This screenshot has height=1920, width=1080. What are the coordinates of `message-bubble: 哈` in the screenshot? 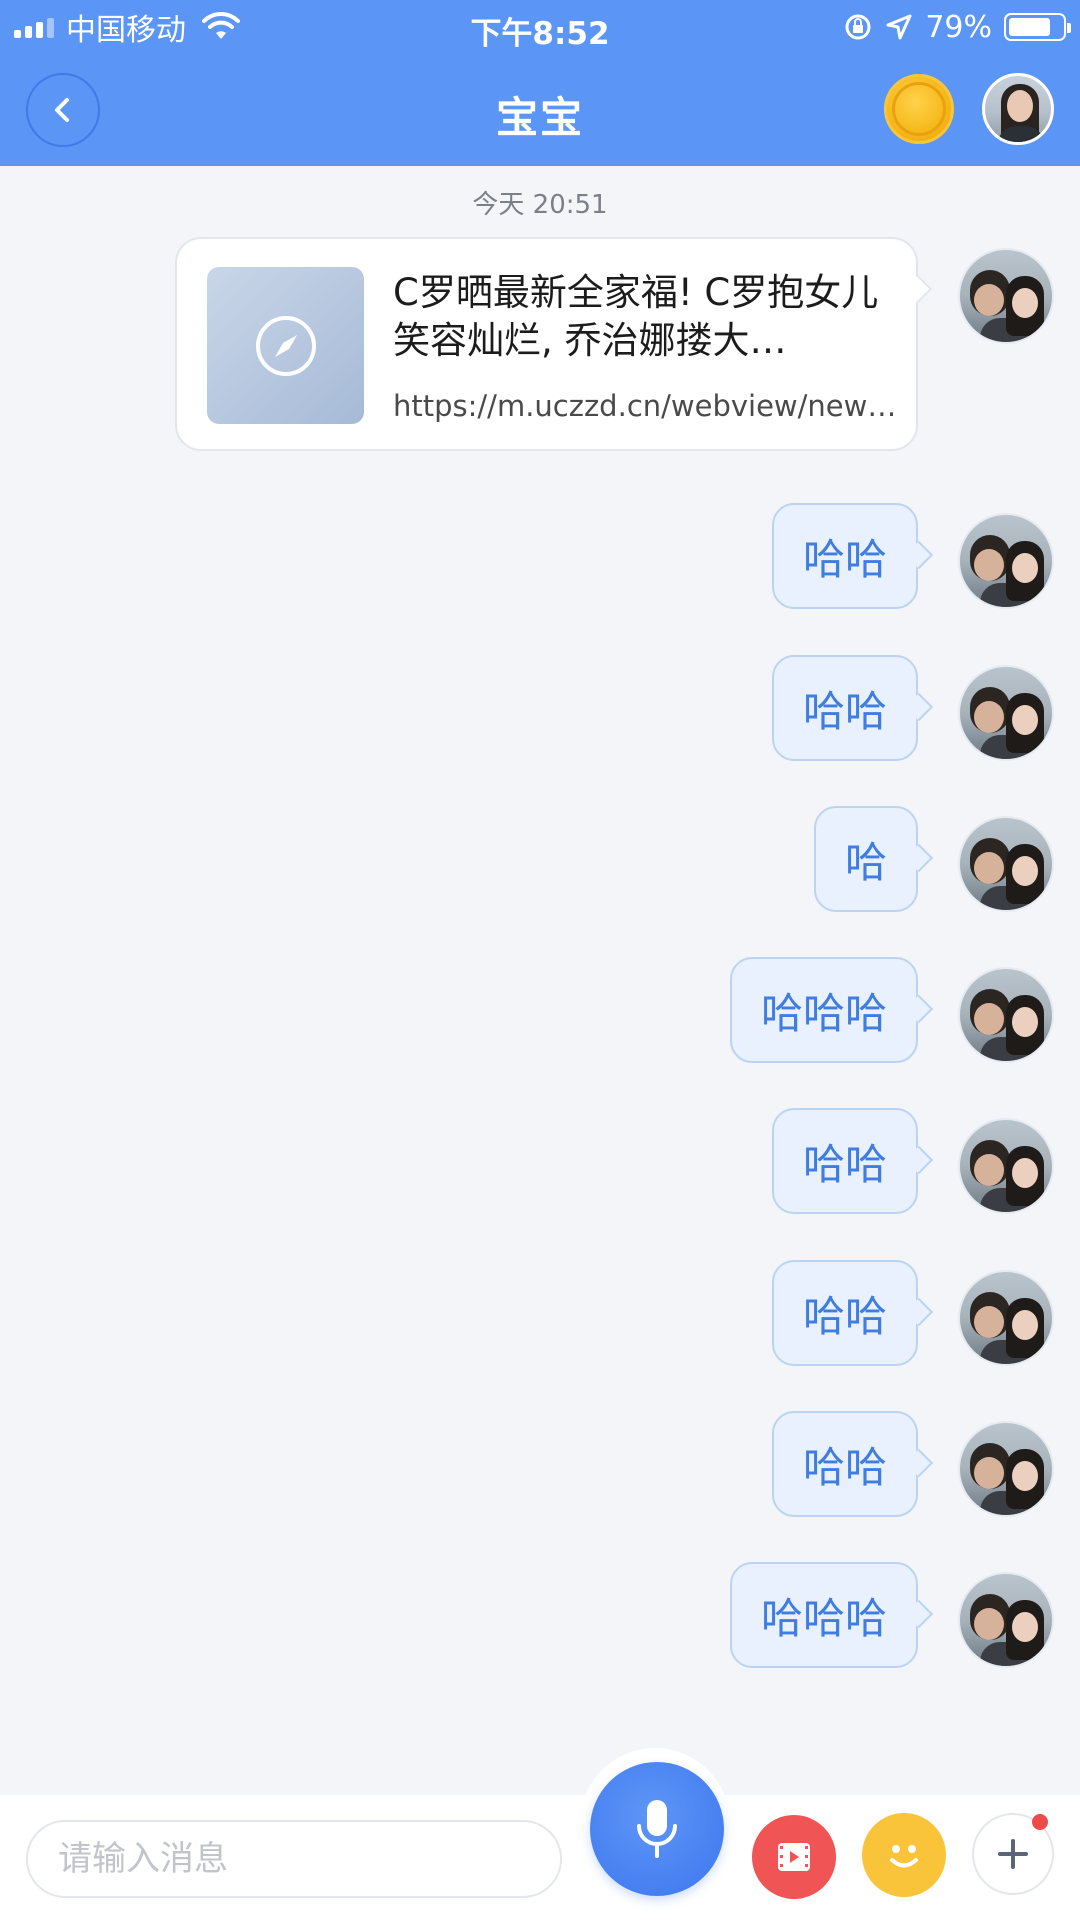 It's located at (866, 859).